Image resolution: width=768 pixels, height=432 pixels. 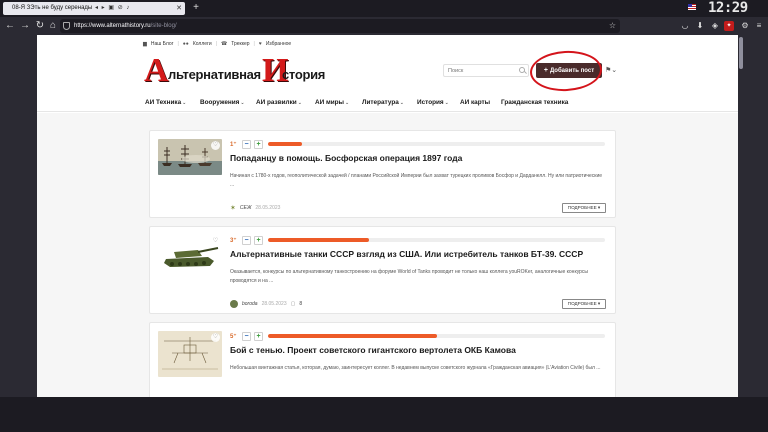 I want to click on nav-item-civil-tech: Гражданская техника, so click(x=534, y=102).